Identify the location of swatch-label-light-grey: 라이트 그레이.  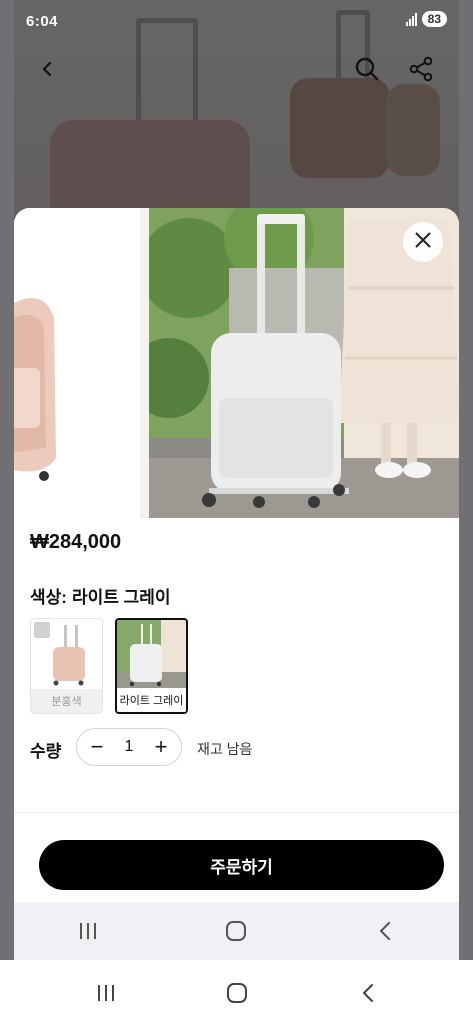
(151, 700).